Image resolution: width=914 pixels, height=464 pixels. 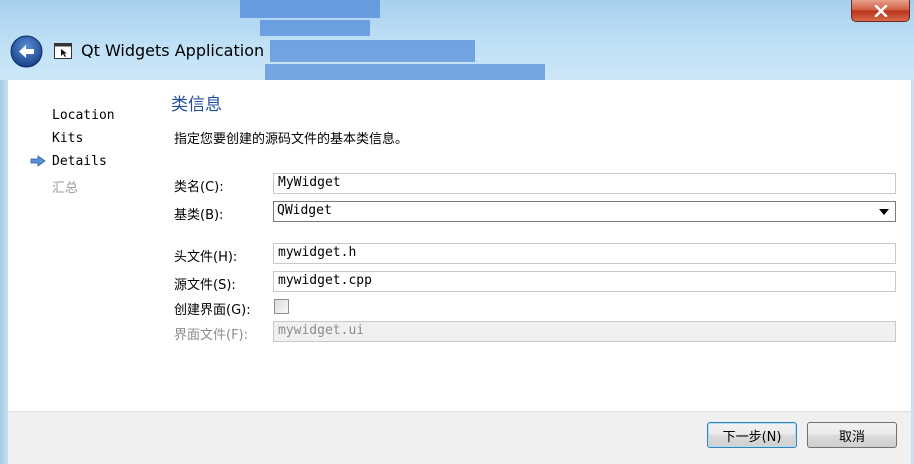 What do you see at coordinates (65, 188) in the screenshot?
I see `step-summary: 汇总` at bounding box center [65, 188].